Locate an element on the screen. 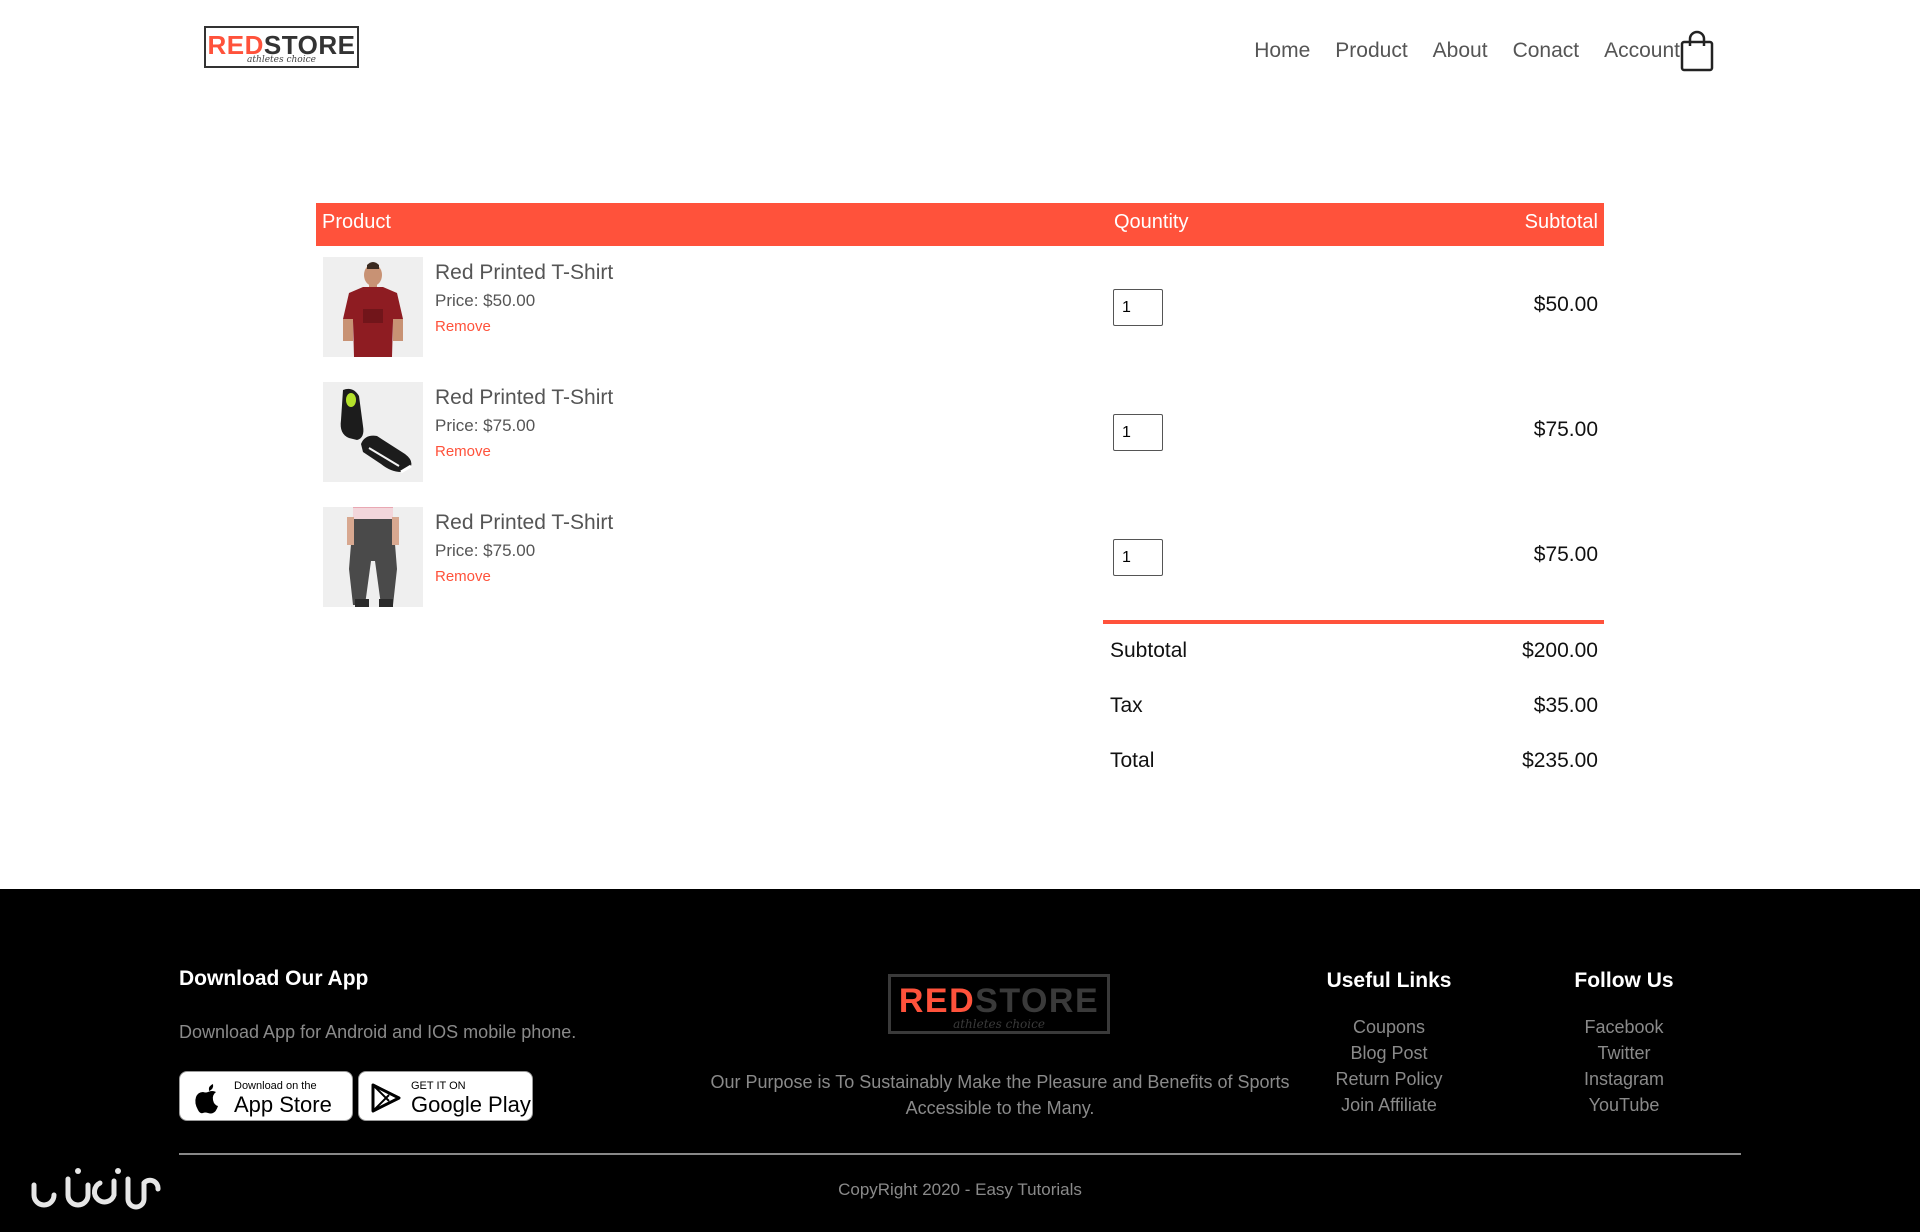 The width and height of the screenshot is (1920, 1232). product-image-joggers is located at coordinates (373, 557).